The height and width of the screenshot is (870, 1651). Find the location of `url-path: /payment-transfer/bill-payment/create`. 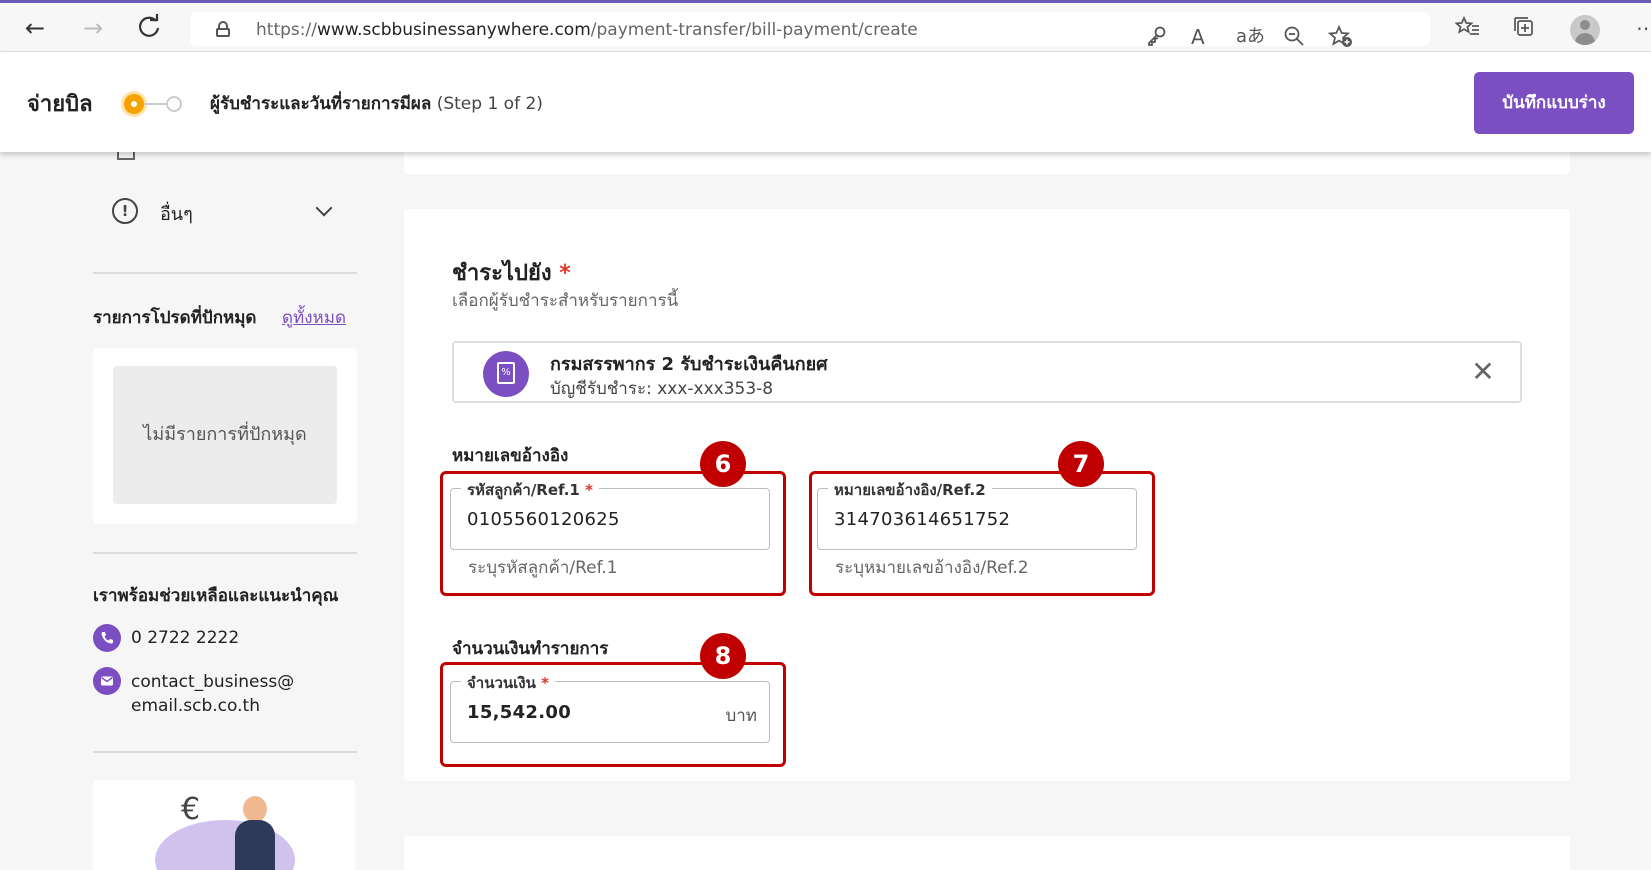

url-path: /payment-transfer/bill-payment/create is located at coordinates (754, 30).